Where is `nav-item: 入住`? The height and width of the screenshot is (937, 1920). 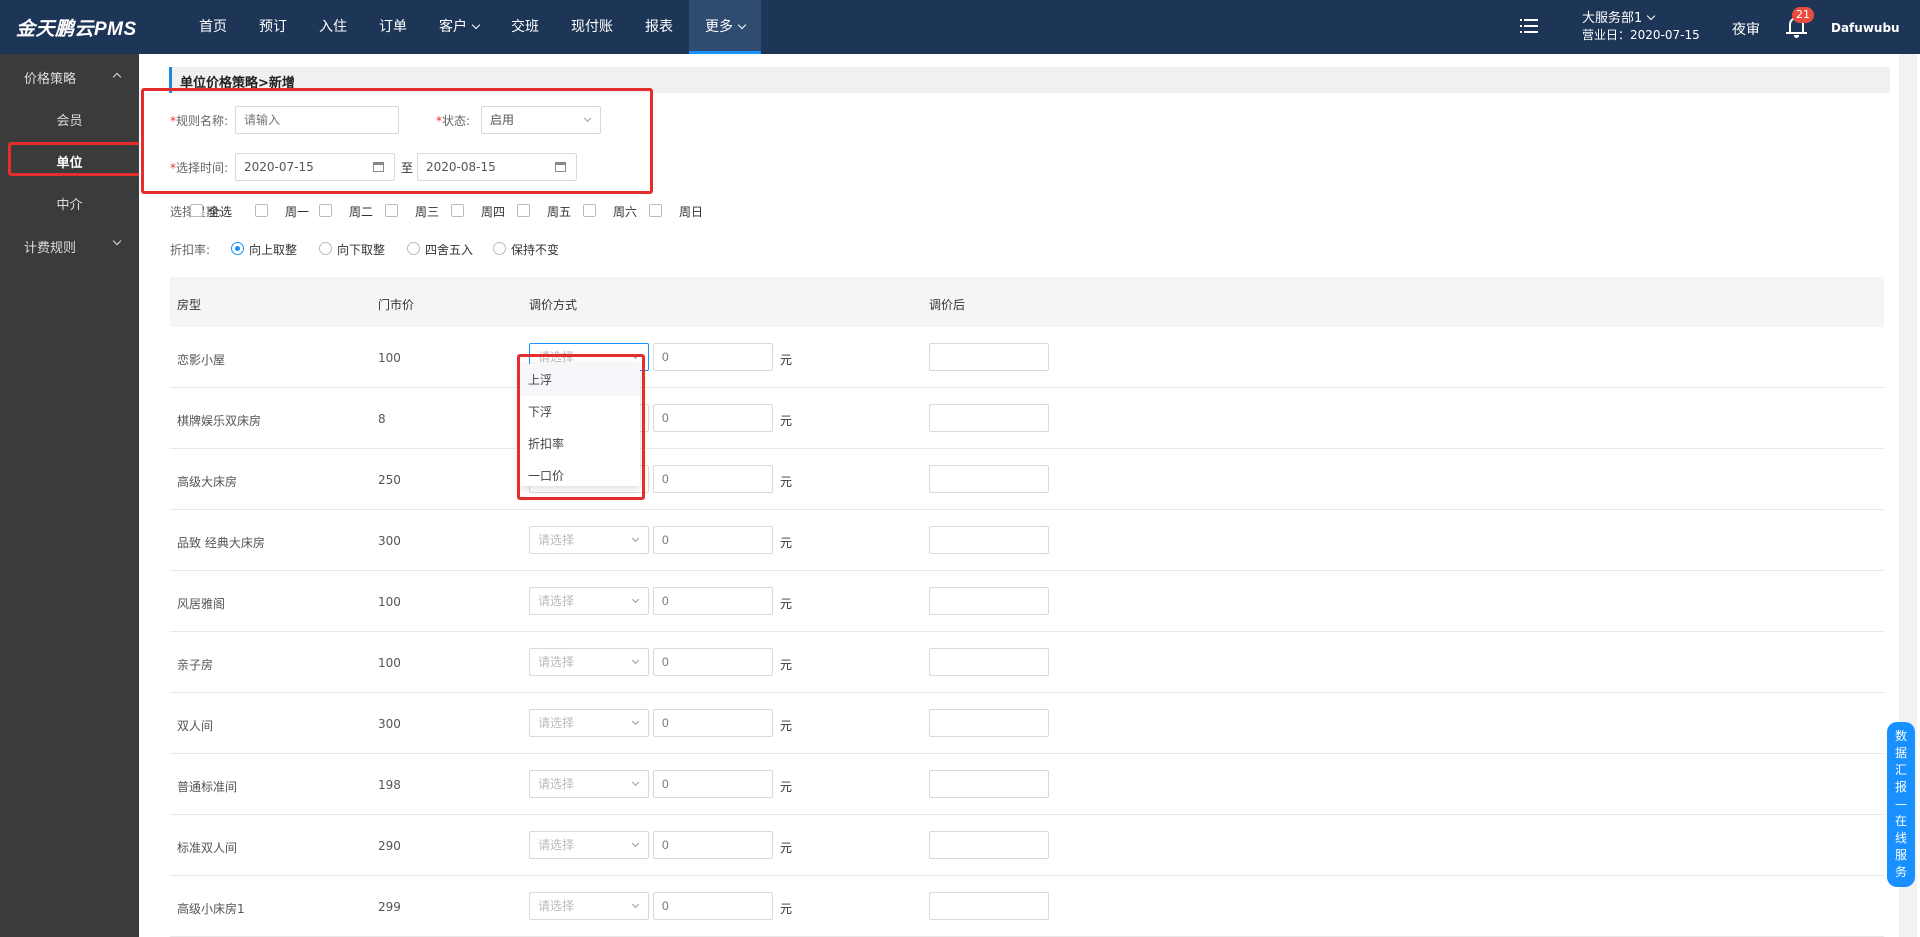
nav-item: 入住 is located at coordinates (333, 27).